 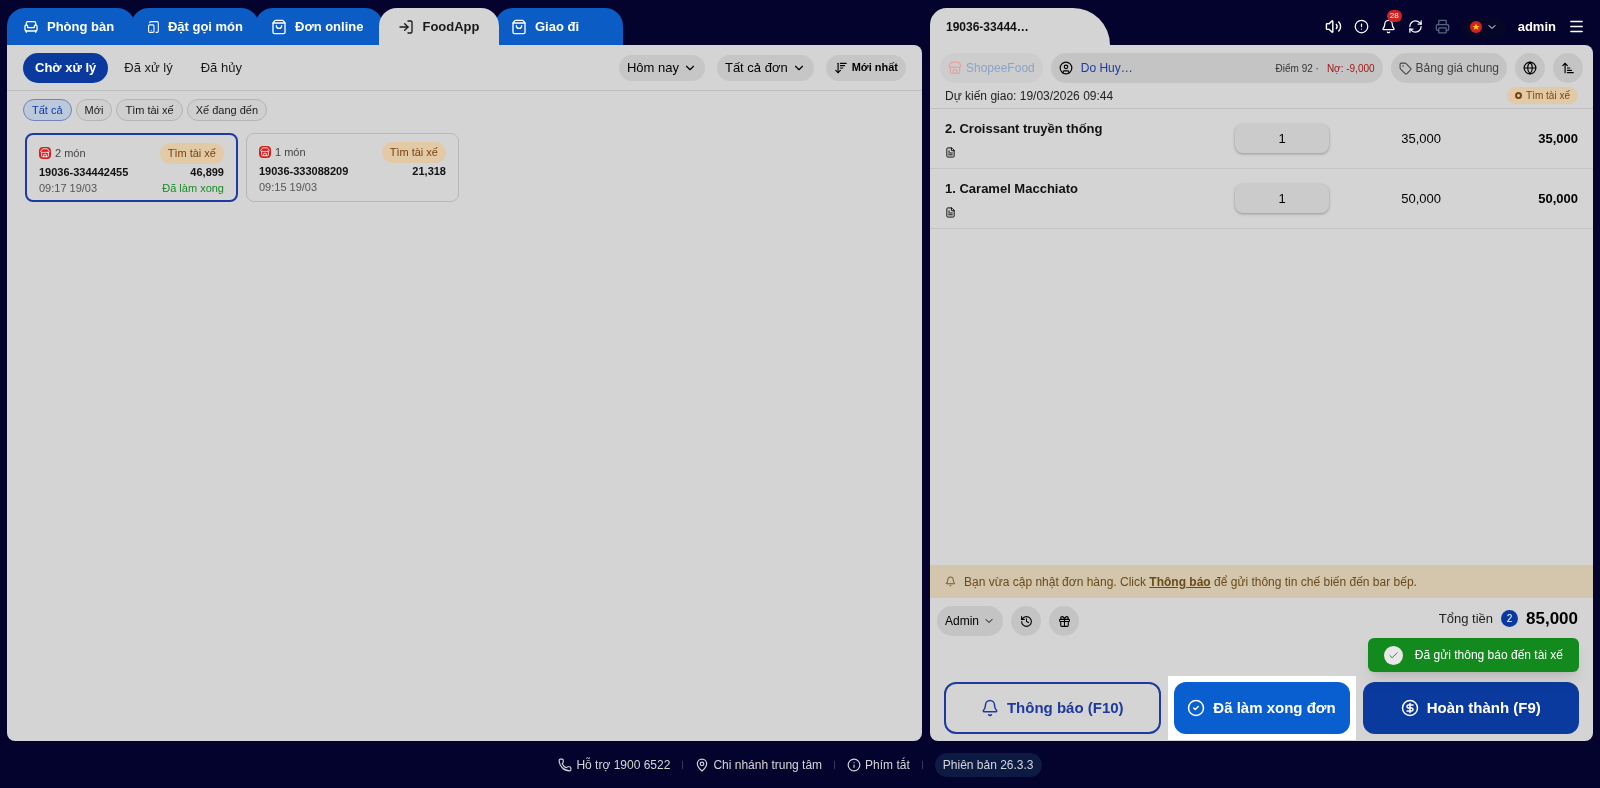 I want to click on version-badge: Phiên bản 26.3.3, so click(x=988, y=764).